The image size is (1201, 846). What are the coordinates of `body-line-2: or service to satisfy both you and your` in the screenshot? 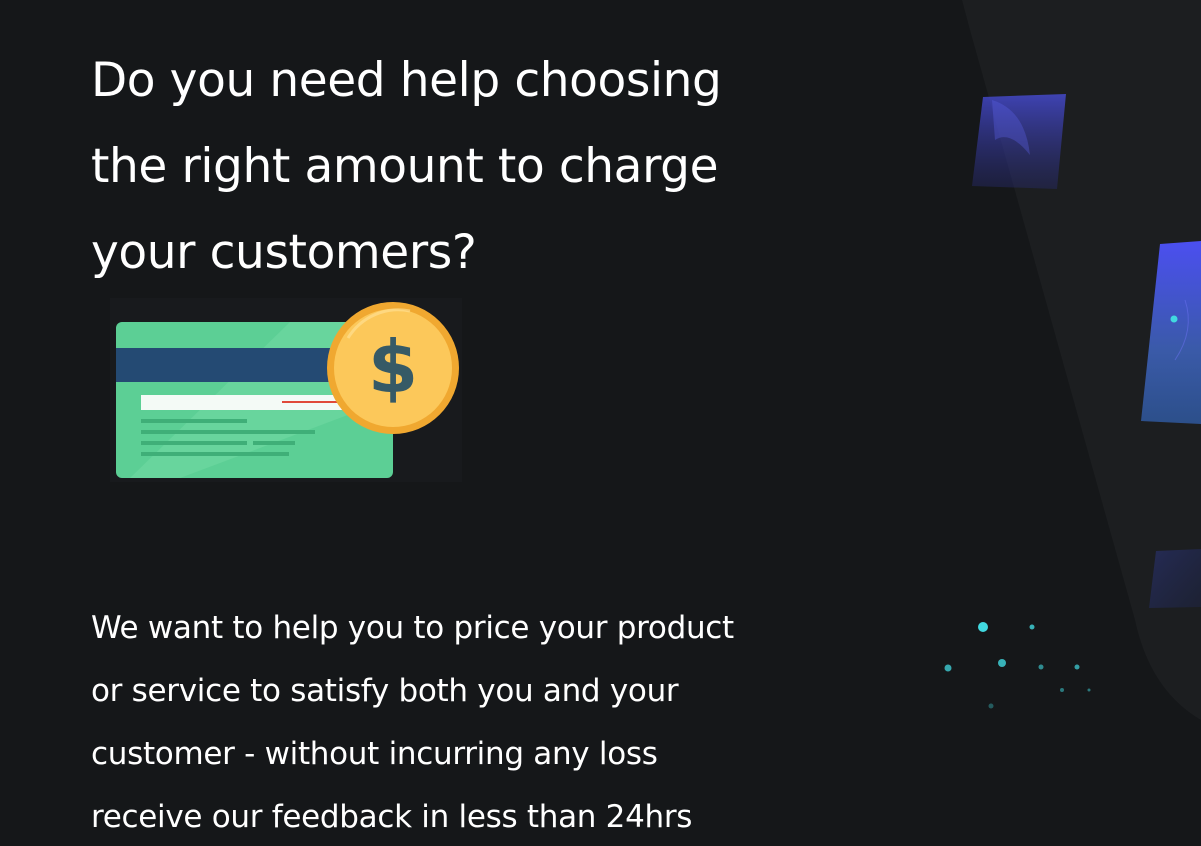 It's located at (385, 691).